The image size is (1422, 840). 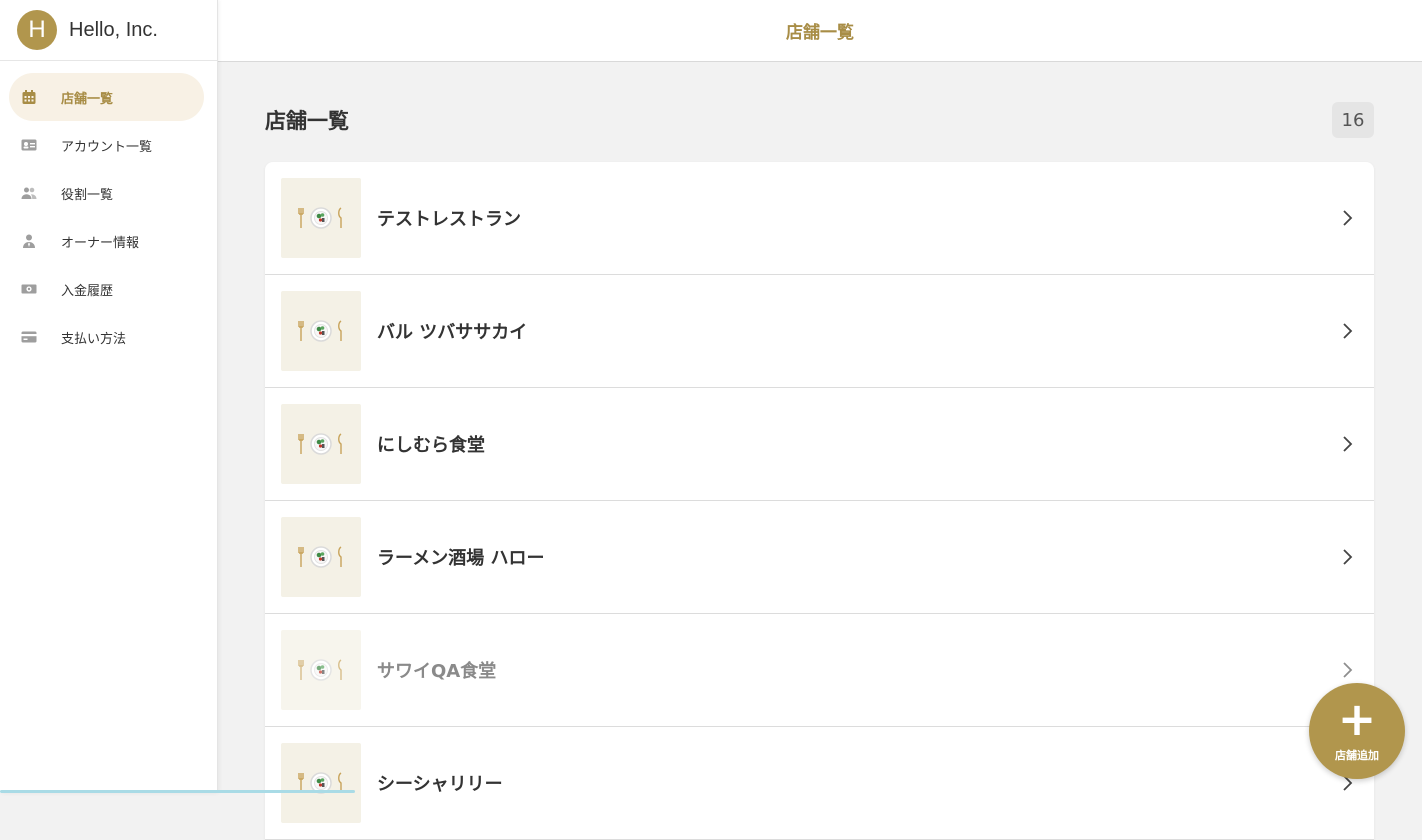 I want to click on brand: H Hello, Inc., so click(x=108, y=30).